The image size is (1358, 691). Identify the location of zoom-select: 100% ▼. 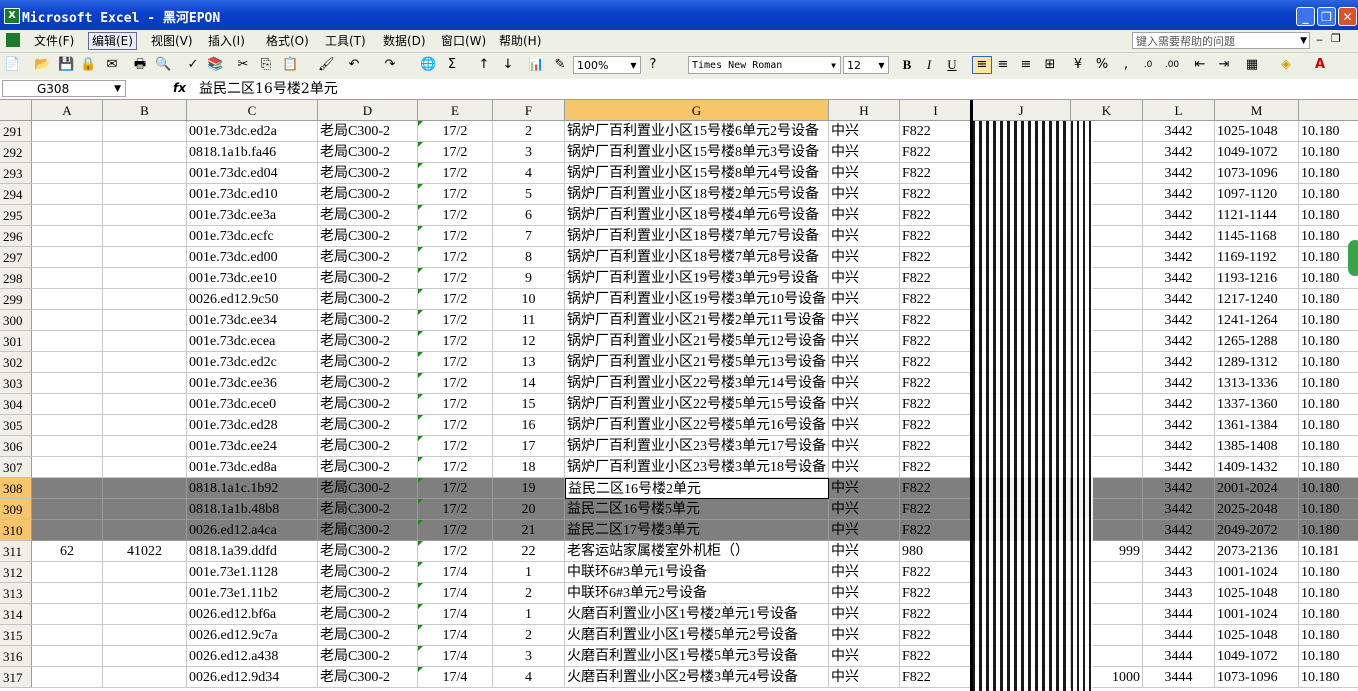
(607, 65).